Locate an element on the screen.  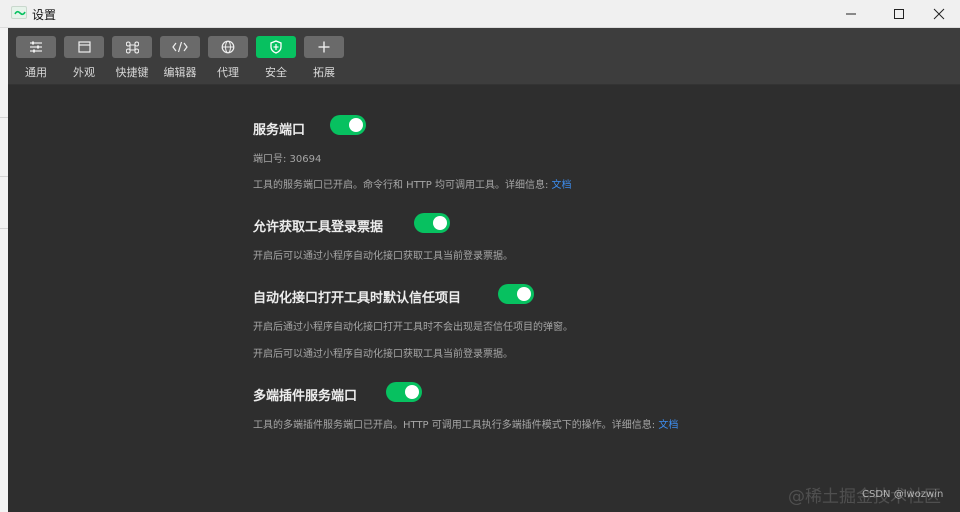
trust-project-desc-2: 开启后可以通过小程序自动化接口获取工具当前登录票据。 is located at coordinates (383, 354).